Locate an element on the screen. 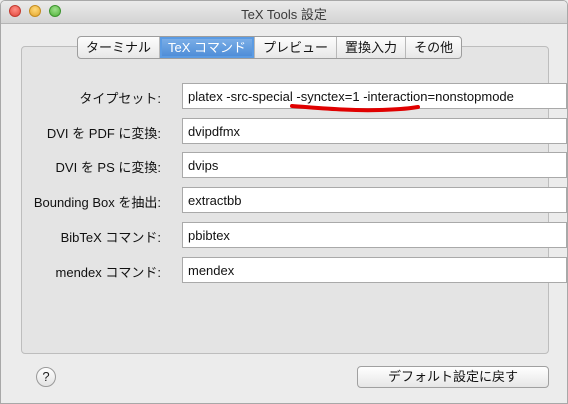  typeset-label: タイプセット: is located at coordinates (120, 98).